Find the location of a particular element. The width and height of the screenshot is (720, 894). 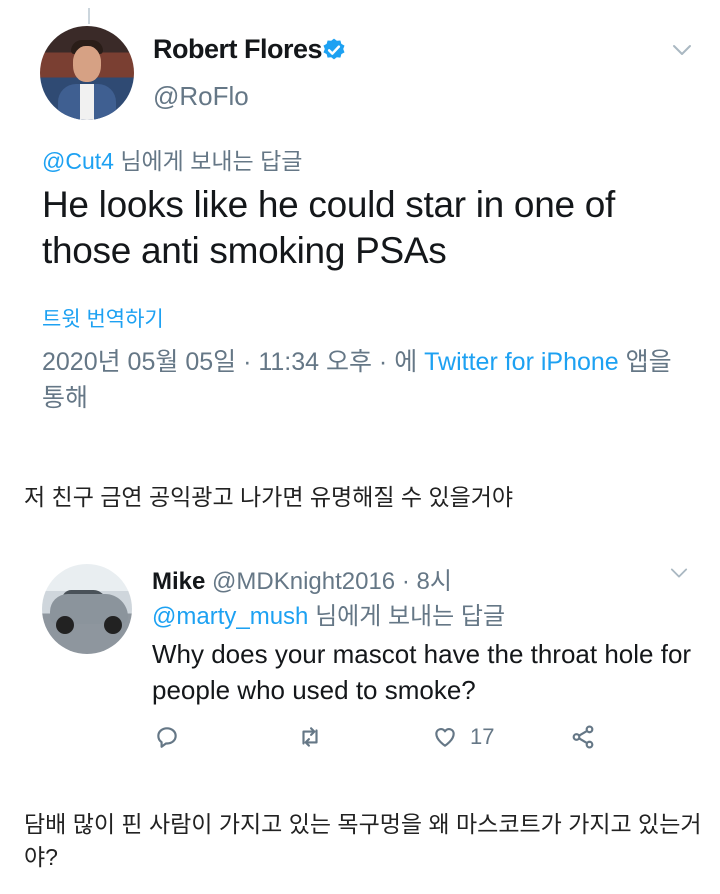

like-button: 17 is located at coordinates (463, 737).